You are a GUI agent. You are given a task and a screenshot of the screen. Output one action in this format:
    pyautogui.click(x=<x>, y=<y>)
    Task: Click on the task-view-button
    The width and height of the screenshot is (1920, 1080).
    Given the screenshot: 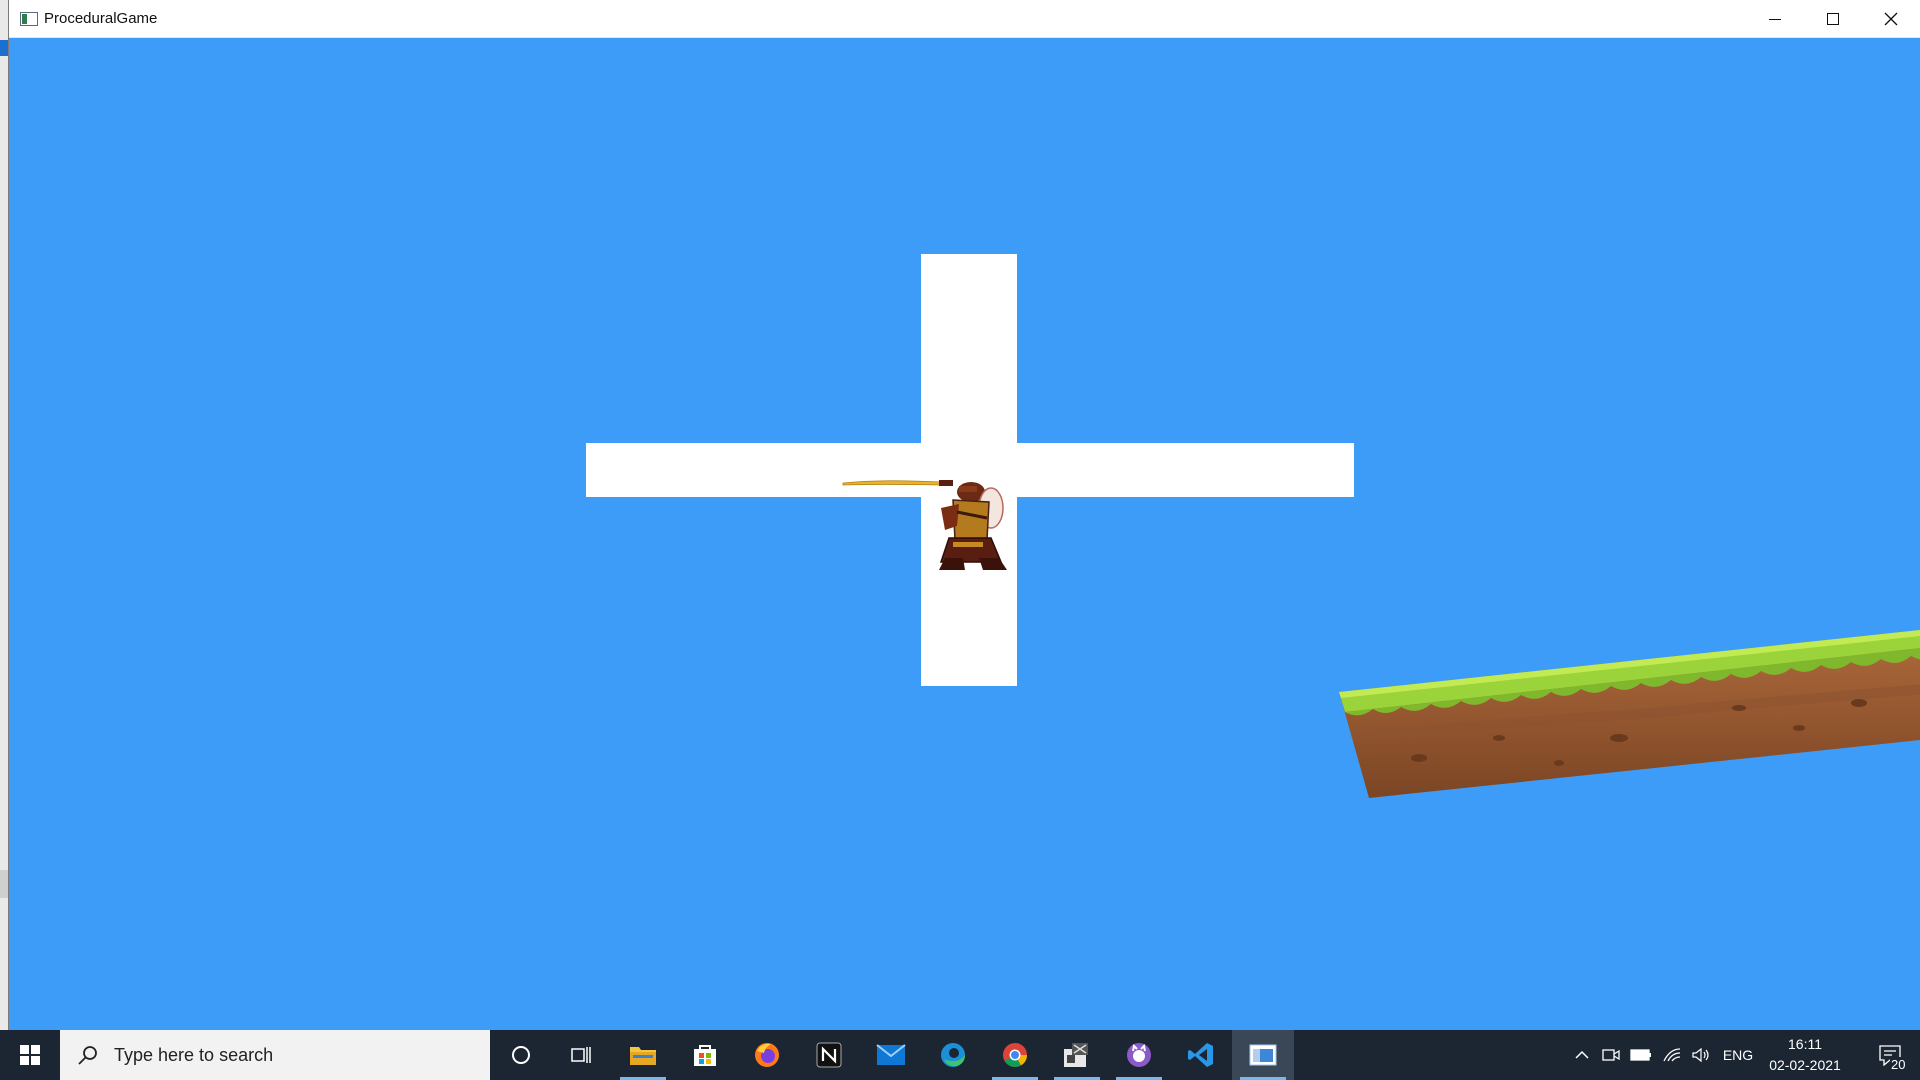 What is the action you would take?
    pyautogui.click(x=581, y=1055)
    